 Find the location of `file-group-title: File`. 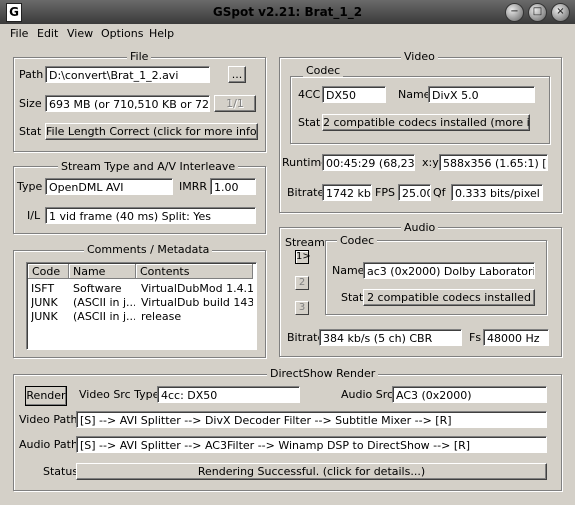

file-group-title: File is located at coordinates (139, 56).